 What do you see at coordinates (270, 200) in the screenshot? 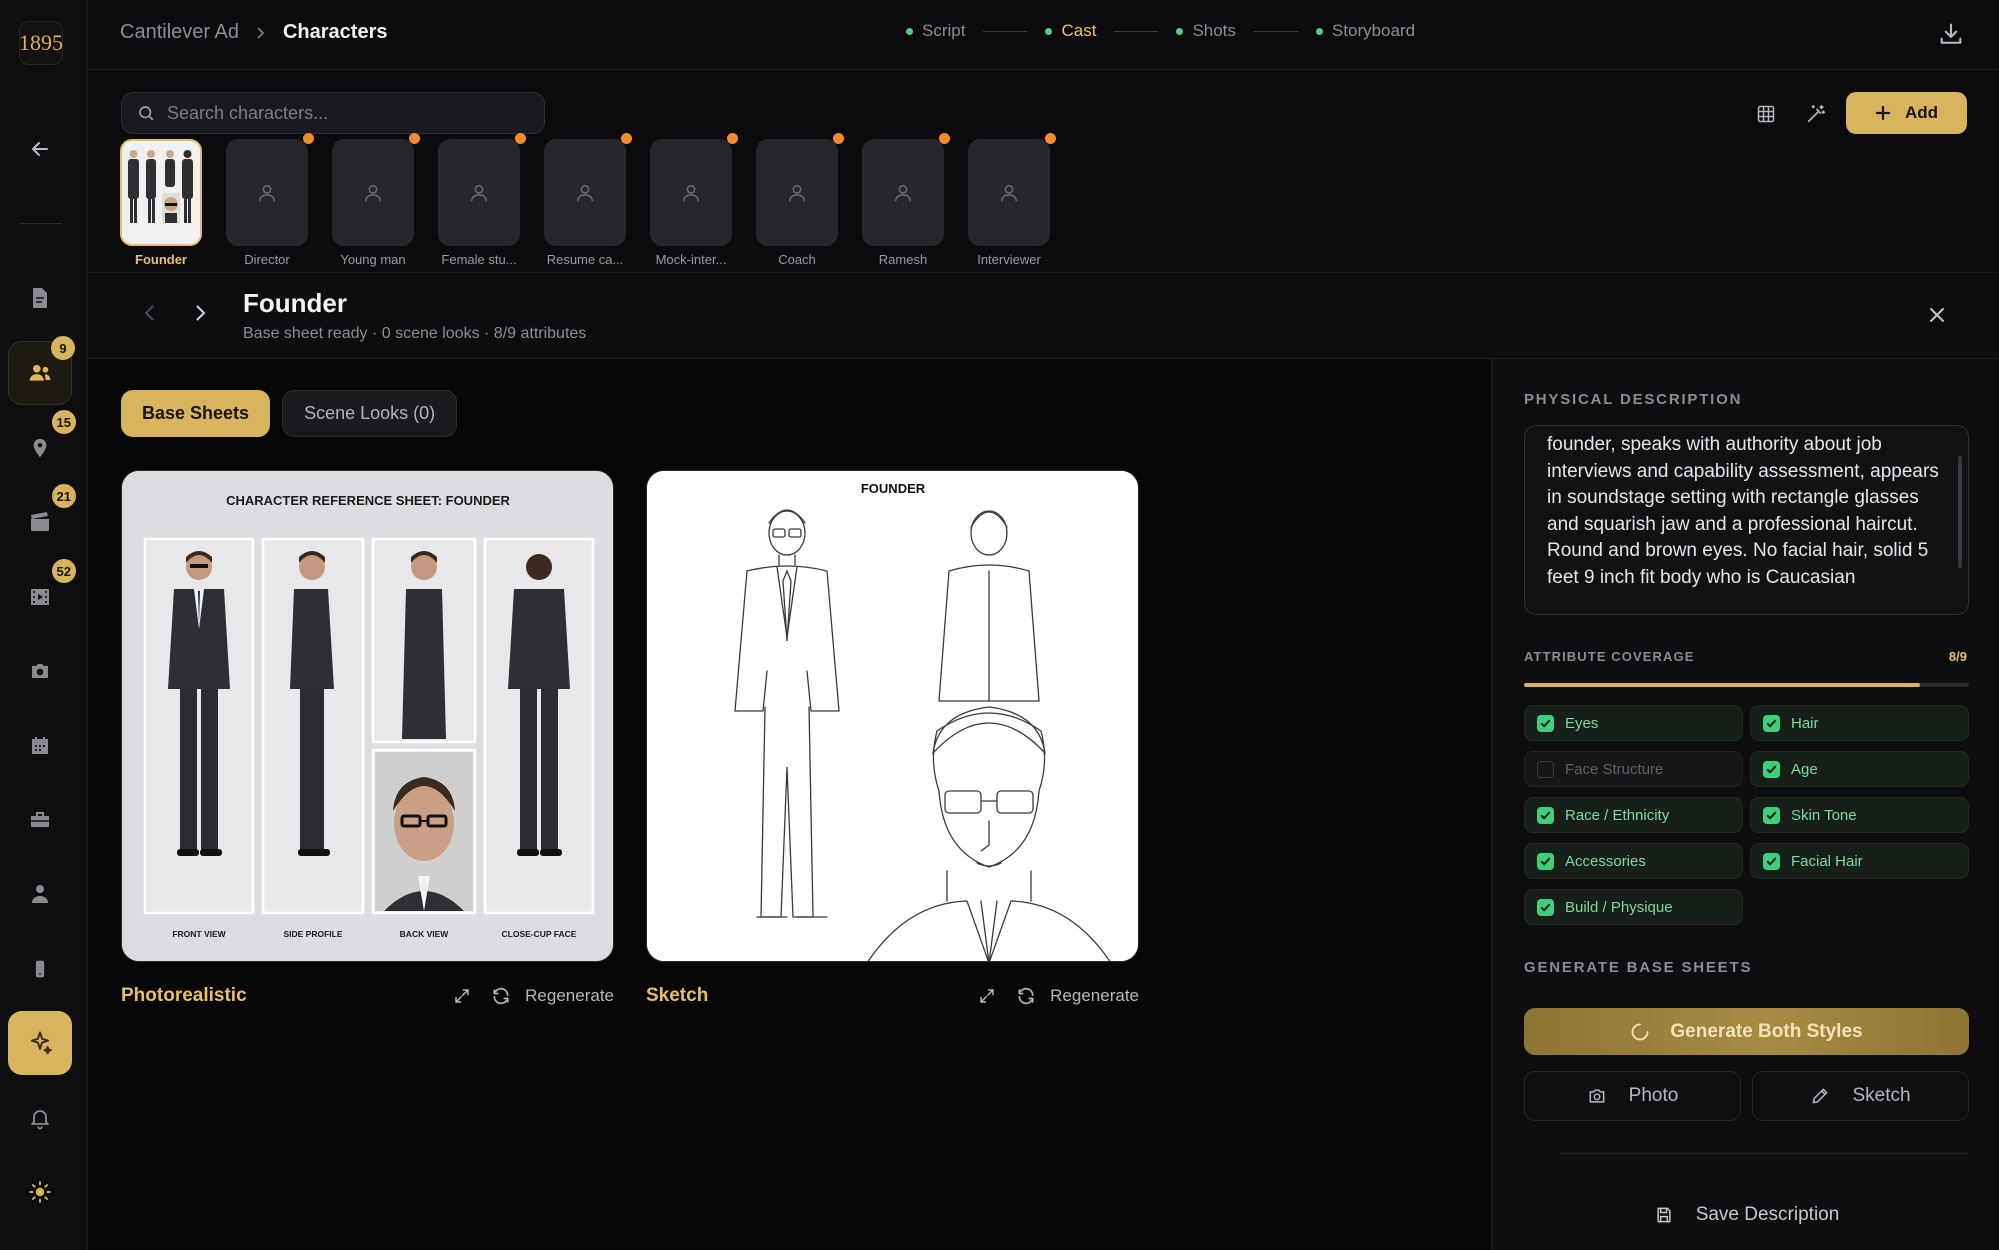
I see `character-card-director: Director` at bounding box center [270, 200].